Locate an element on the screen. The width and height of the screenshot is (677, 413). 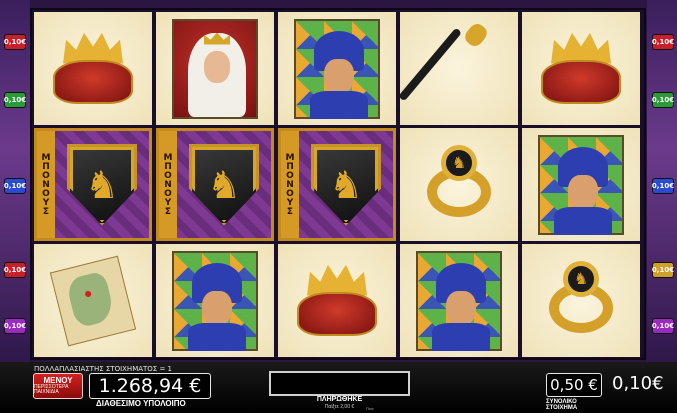
queen-icon is located at coordinates (215, 68).